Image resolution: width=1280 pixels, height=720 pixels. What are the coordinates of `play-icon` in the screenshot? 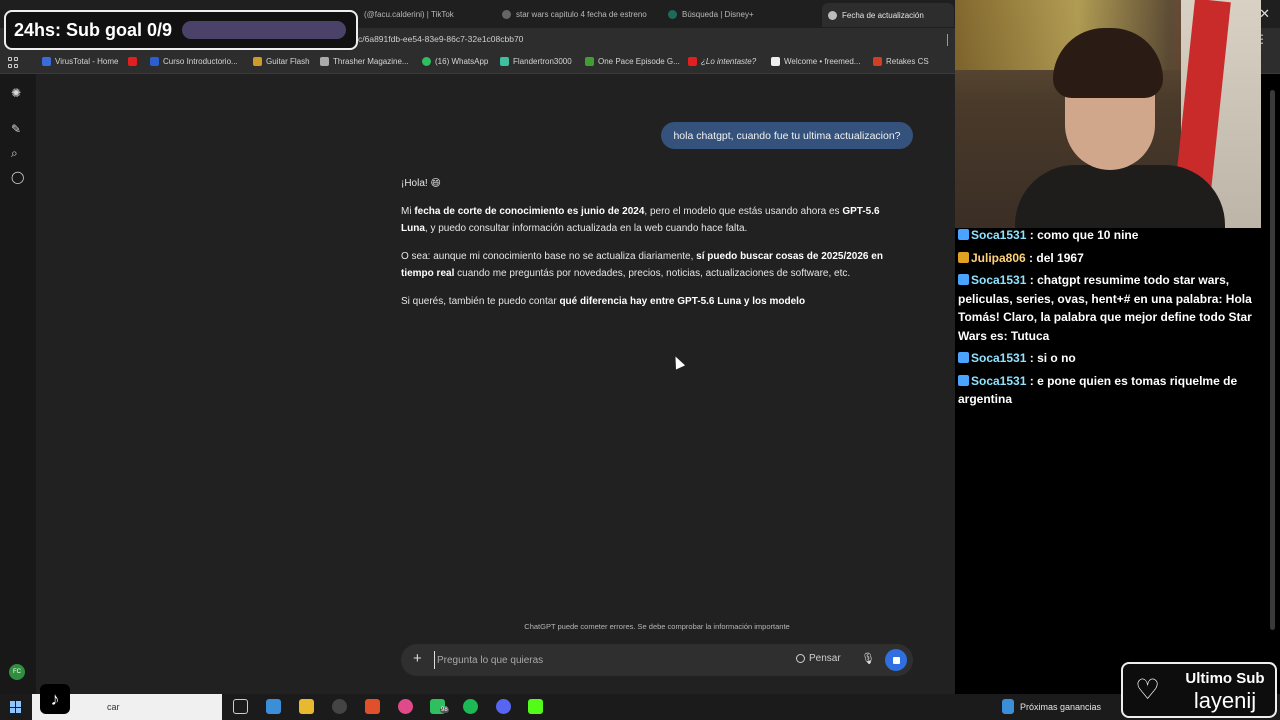 It's located at (775, 61).